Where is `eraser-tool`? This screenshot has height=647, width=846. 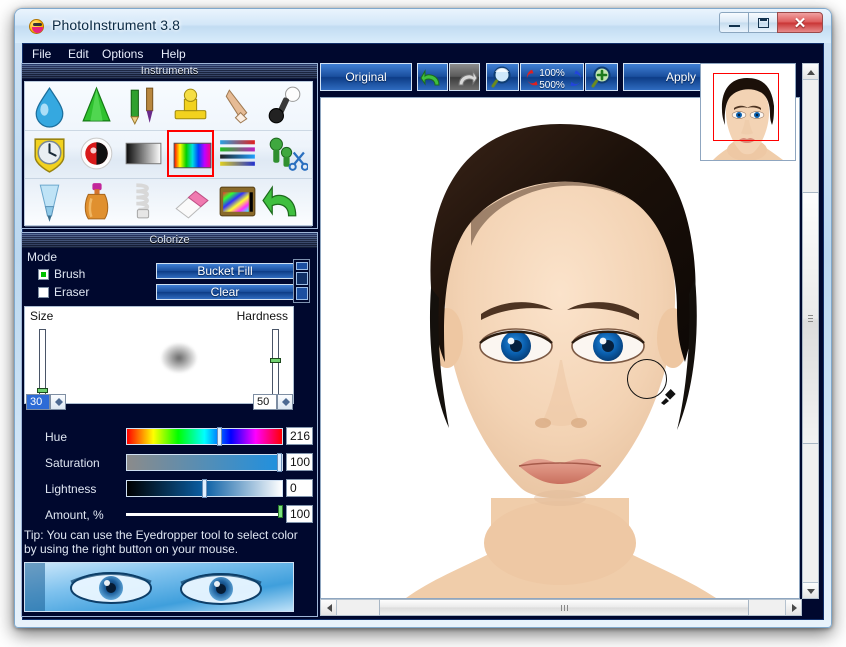
eraser-tool is located at coordinates (190, 201).